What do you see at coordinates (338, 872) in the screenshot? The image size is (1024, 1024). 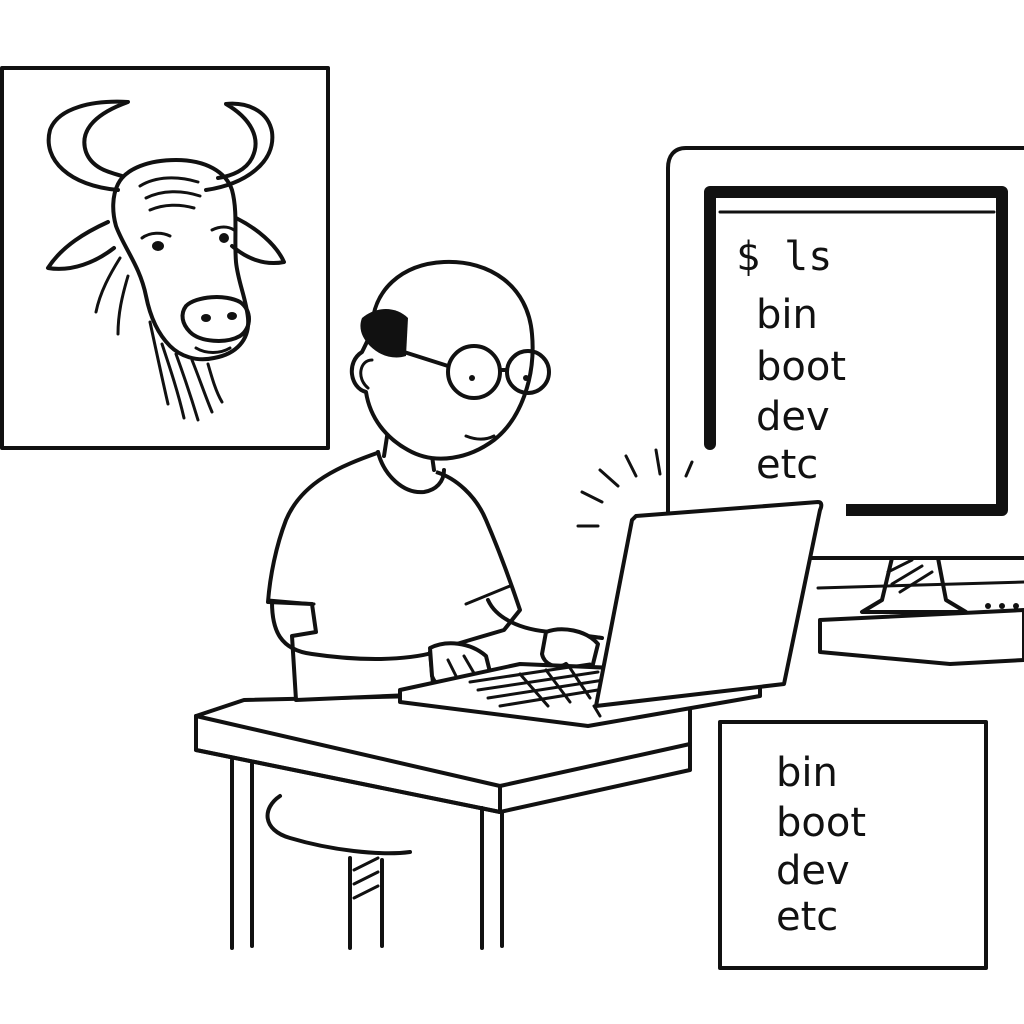 I see `stool` at bounding box center [338, 872].